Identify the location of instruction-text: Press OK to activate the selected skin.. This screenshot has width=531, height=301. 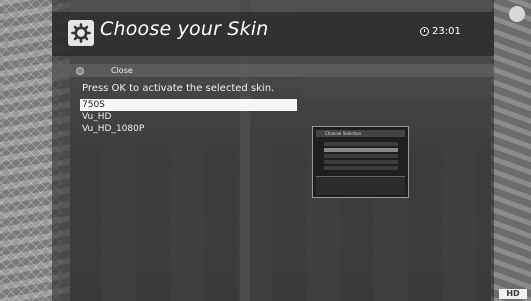
(178, 88).